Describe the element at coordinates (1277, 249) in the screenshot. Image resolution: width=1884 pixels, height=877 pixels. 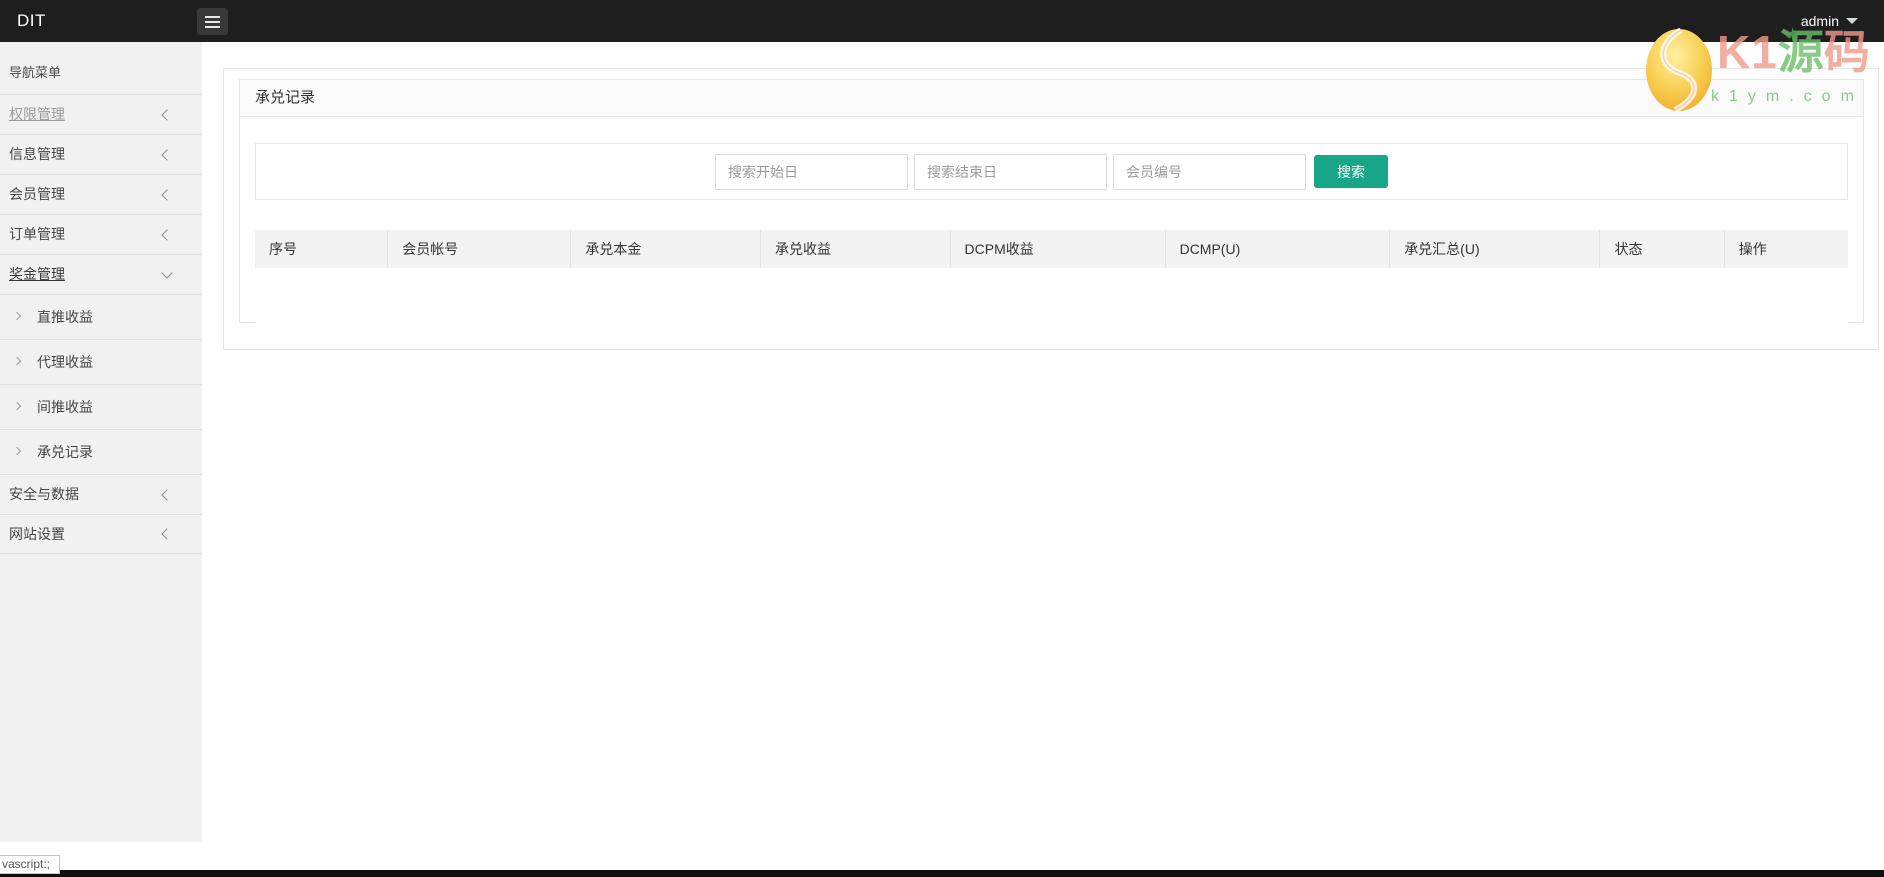
I see `col-header-dcmp-u: DCMP(U)` at that location.